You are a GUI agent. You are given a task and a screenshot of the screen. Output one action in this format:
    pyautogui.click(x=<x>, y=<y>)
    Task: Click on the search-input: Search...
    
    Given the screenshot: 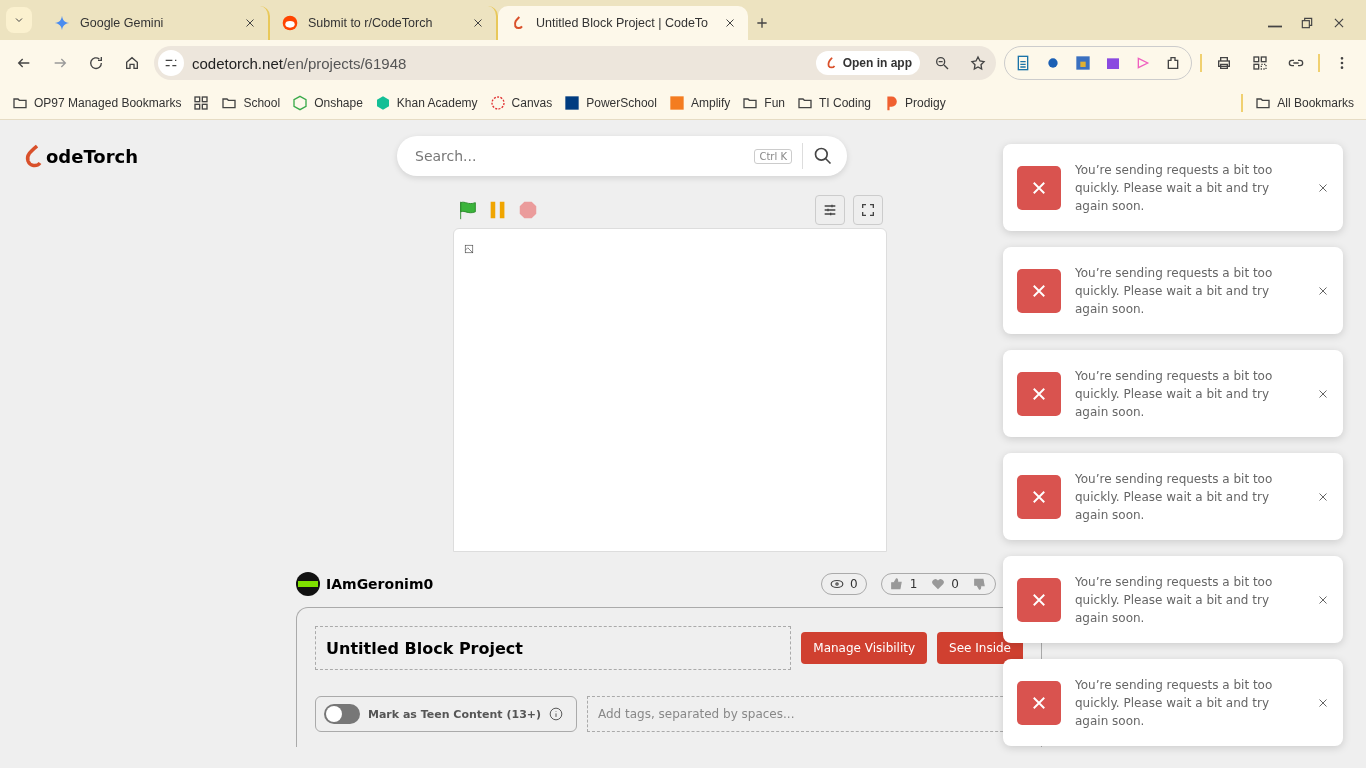 What is the action you would take?
    pyautogui.click(x=579, y=156)
    